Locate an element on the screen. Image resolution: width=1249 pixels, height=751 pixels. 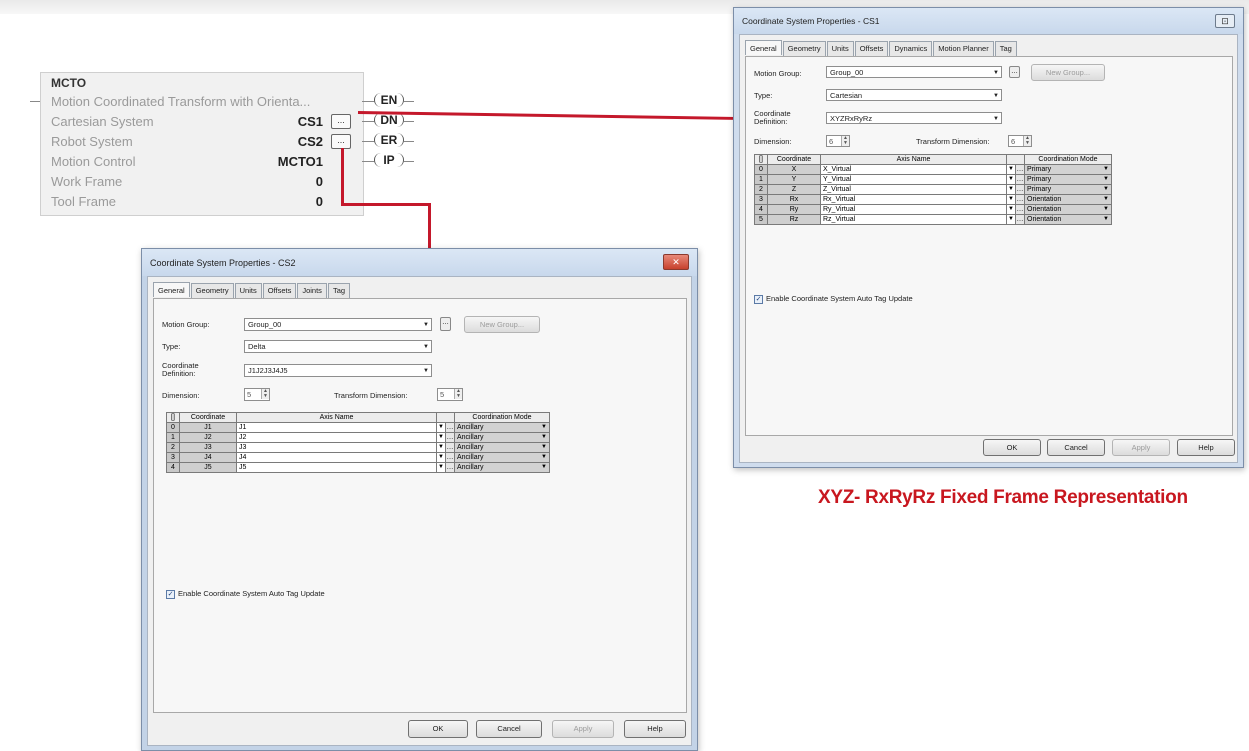
table-row: 2 J3 J3 ▼… Ancillary ▼ is located at coordinates (358, 447).